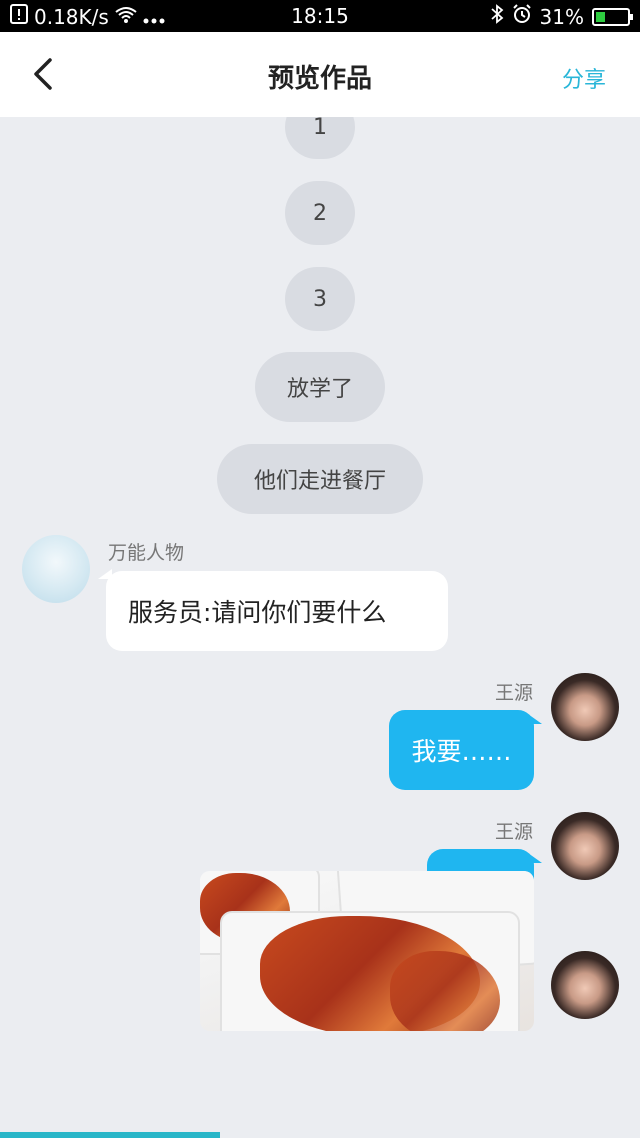 The width and height of the screenshot is (640, 1138). What do you see at coordinates (497, 16) in the screenshot?
I see `bluetooth-icon` at bounding box center [497, 16].